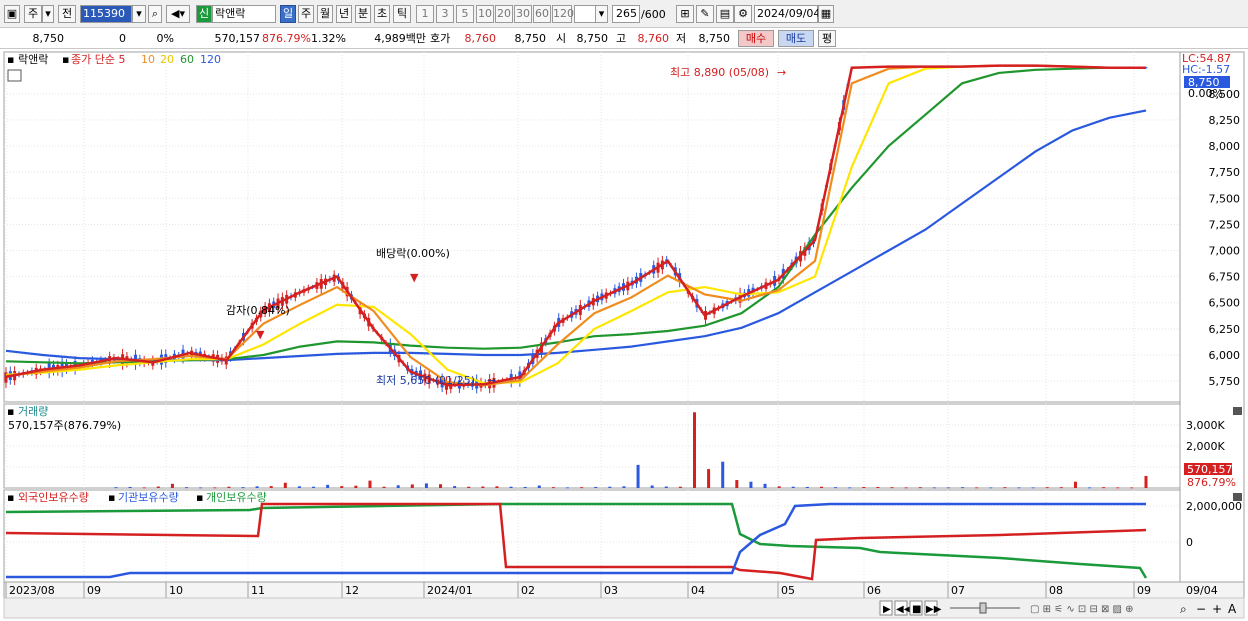 Image resolution: width=1248 pixels, height=621 pixels. Describe the element at coordinates (904, 609) in the screenshot. I see `rewind-icon: ◀◀` at that location.